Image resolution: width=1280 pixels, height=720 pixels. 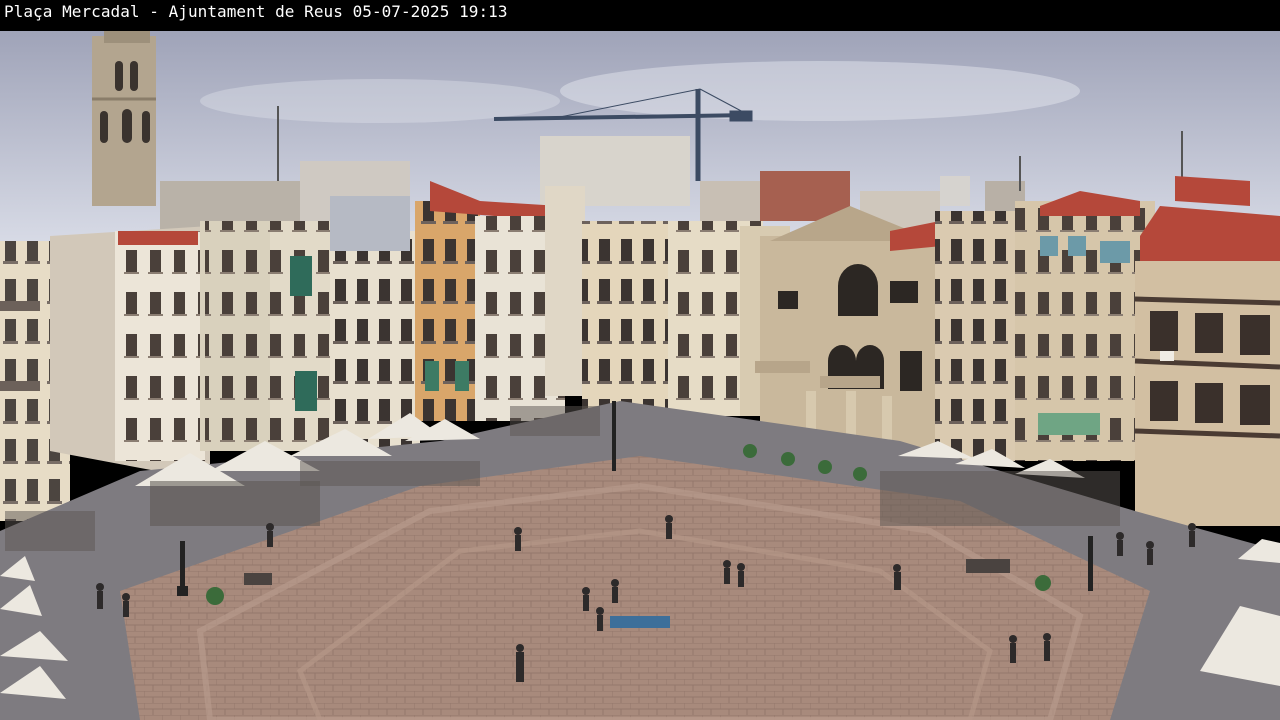 What do you see at coordinates (235, 338) in the screenshot?
I see `buildings-left-row` at bounding box center [235, 338].